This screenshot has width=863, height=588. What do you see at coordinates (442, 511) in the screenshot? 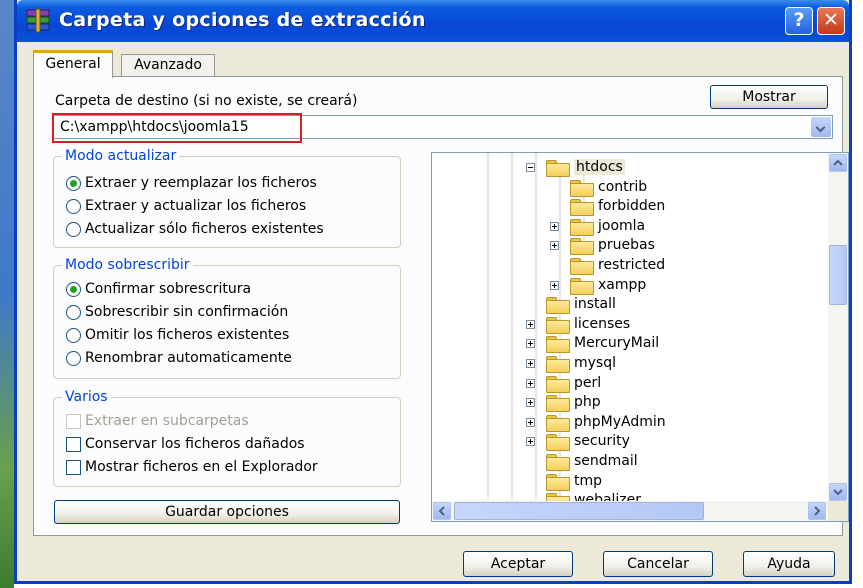
I see `scroll-left-button` at bounding box center [442, 511].